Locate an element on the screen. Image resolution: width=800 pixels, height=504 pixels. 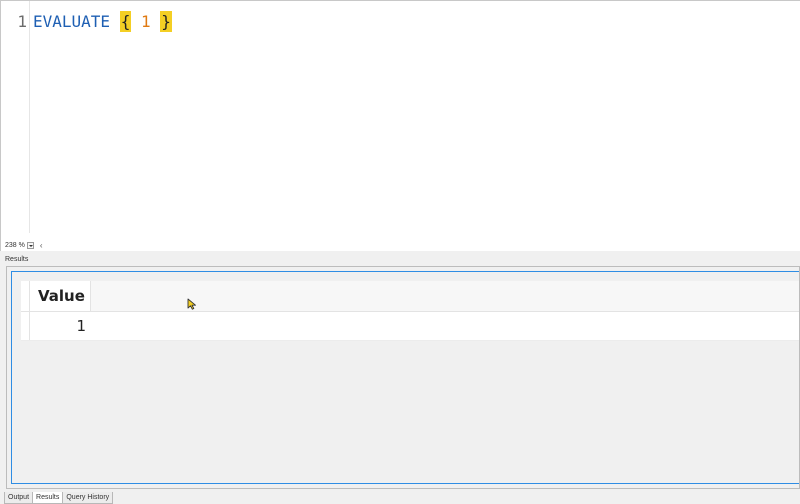
tab-output: Output is located at coordinates (19, 498).